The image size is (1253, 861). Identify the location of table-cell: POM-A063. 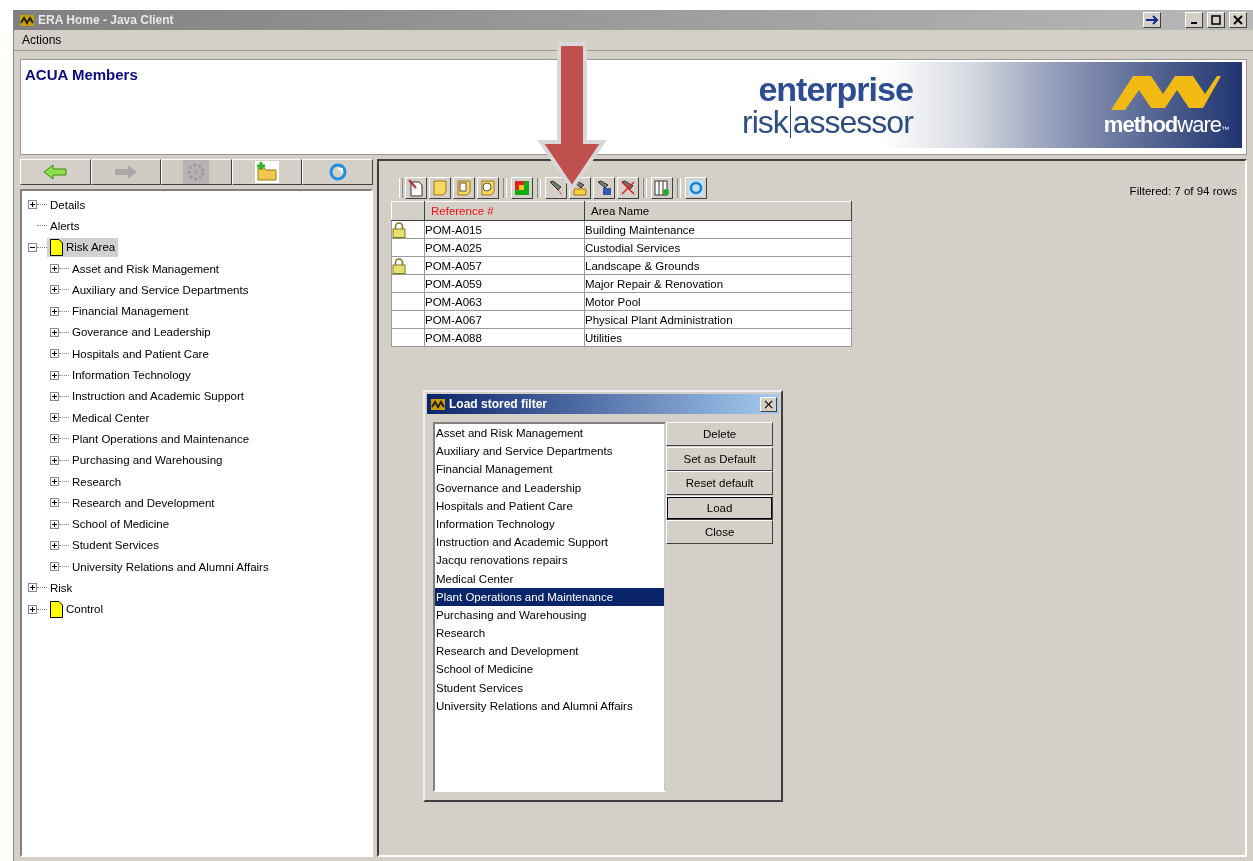
(504, 301).